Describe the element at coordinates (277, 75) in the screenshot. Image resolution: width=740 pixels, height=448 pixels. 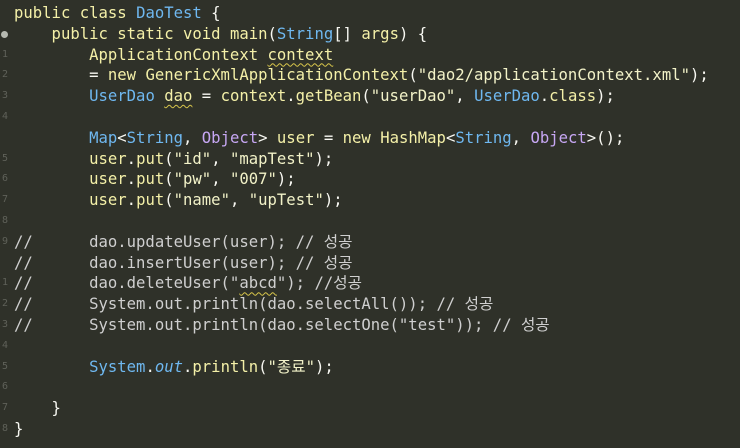
I see `code-token: GenericXmlApplicationContext` at that location.